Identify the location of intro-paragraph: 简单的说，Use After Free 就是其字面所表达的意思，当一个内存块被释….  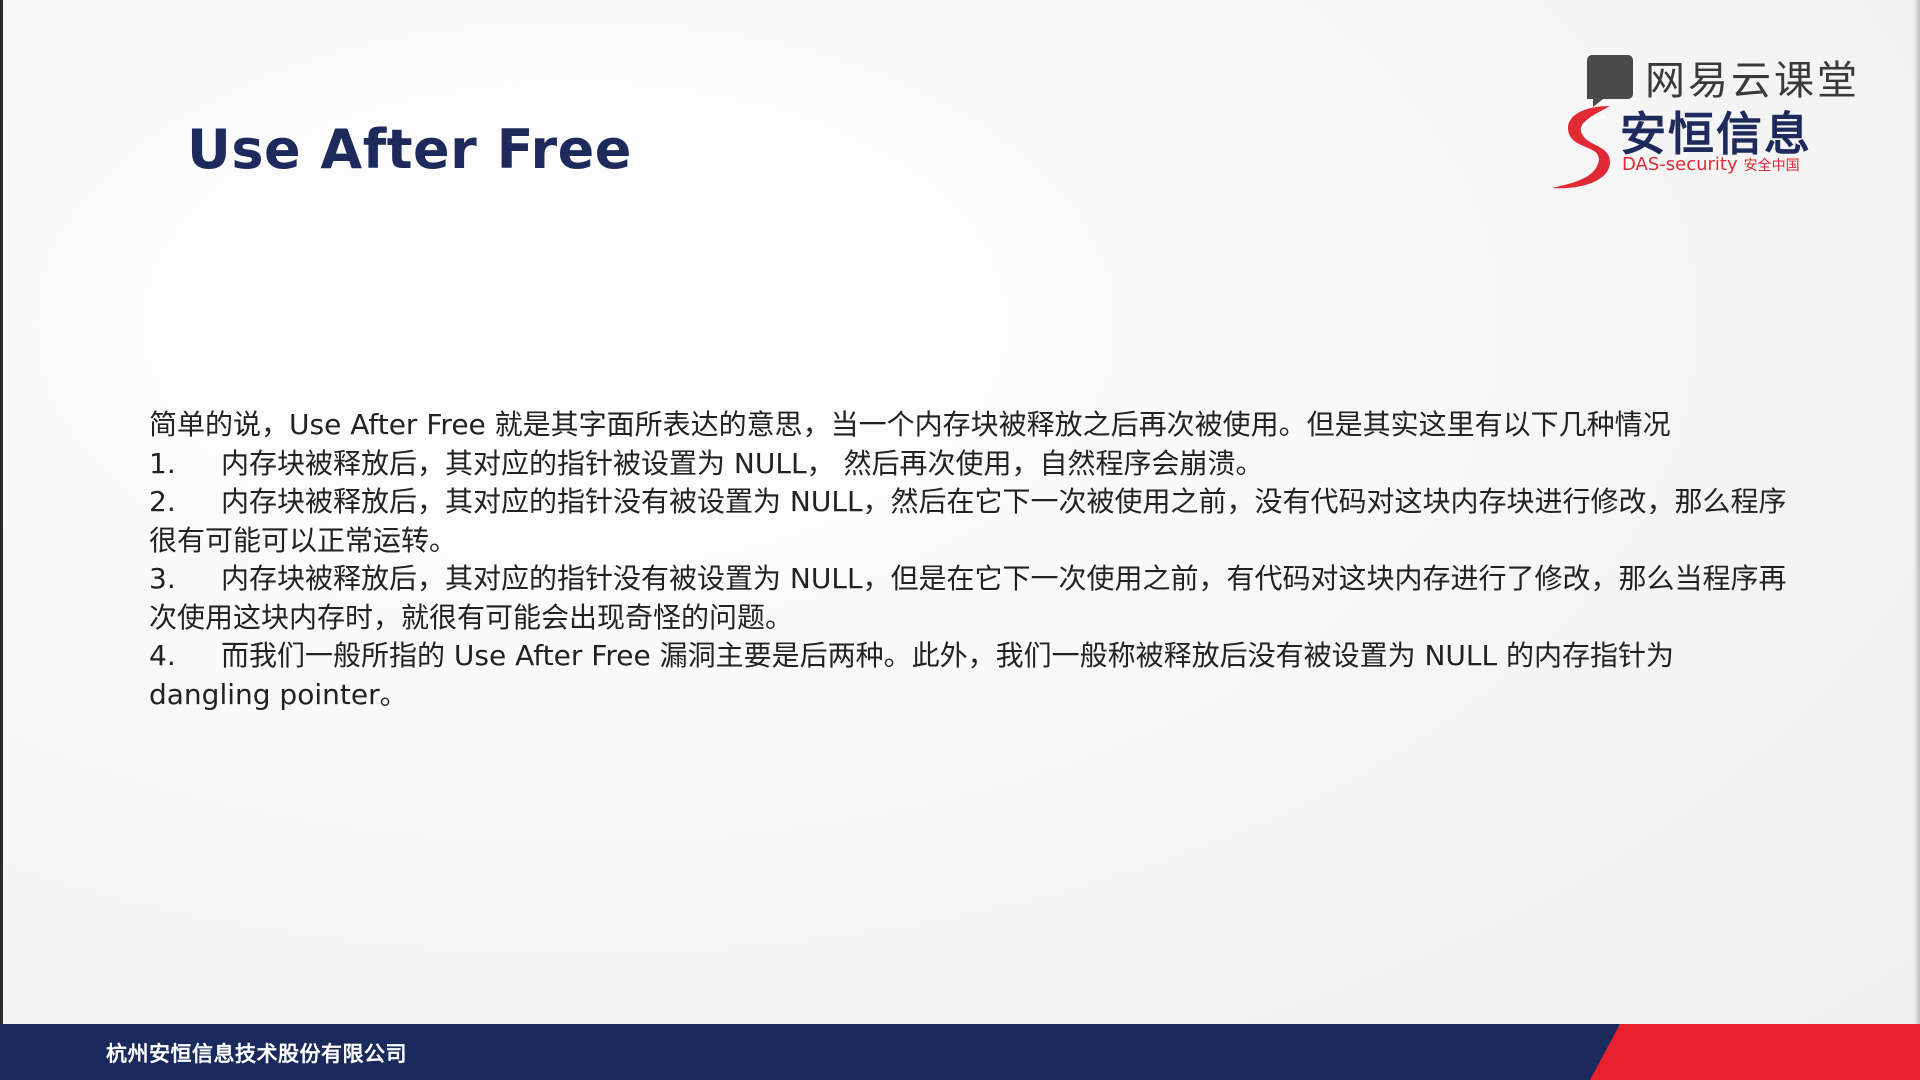
(910, 424).